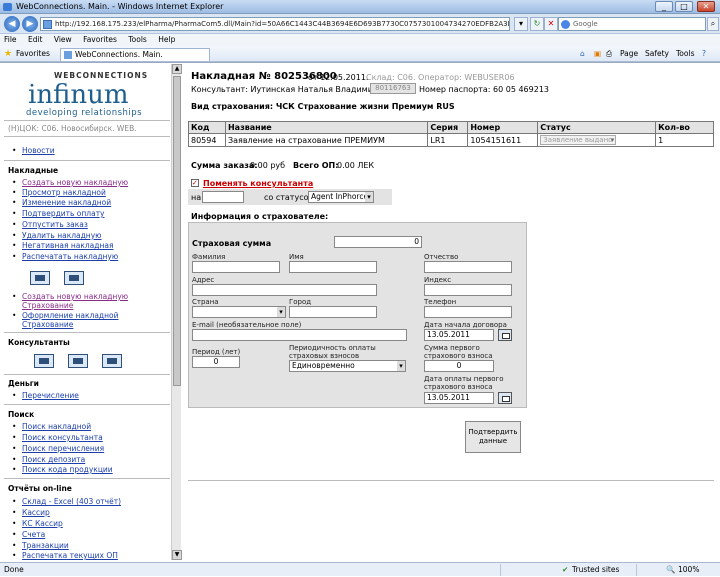 The image size is (720, 577). I want to click on scroll-up-icon: ▲, so click(177, 69).